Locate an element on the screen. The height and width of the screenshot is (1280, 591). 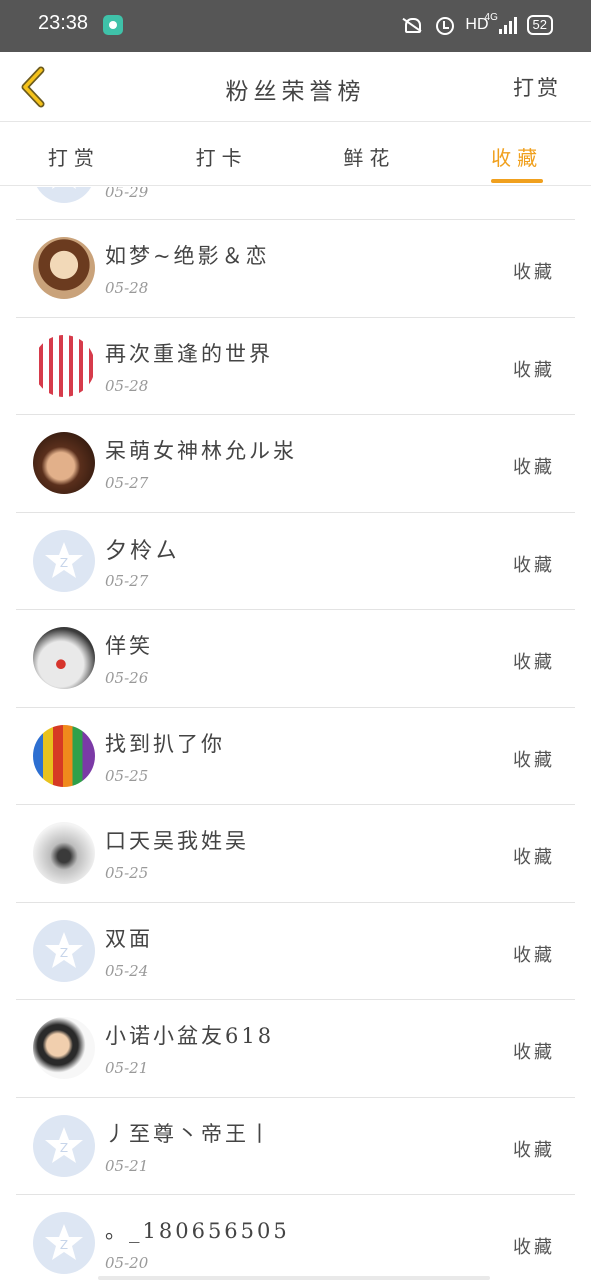
list-item: 再次重逢的世界 05-28 收藏 is located at coordinates (295, 366).